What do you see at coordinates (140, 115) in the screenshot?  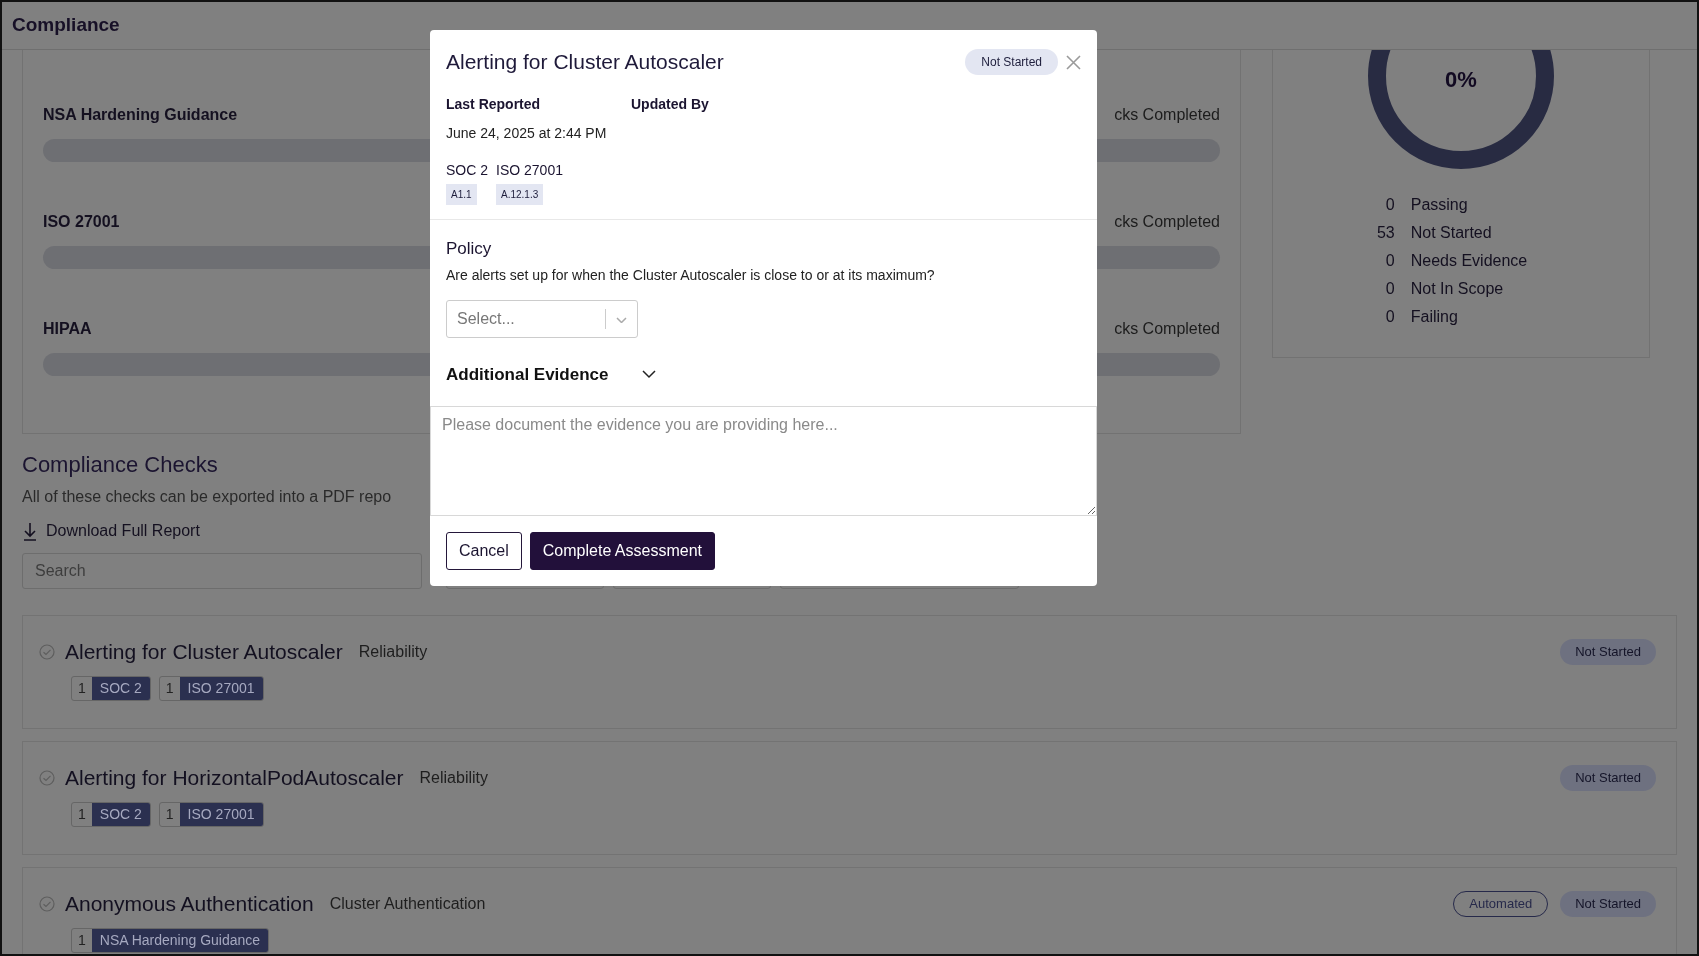 I see `framework-name: NSA Hardening Guidance` at bounding box center [140, 115].